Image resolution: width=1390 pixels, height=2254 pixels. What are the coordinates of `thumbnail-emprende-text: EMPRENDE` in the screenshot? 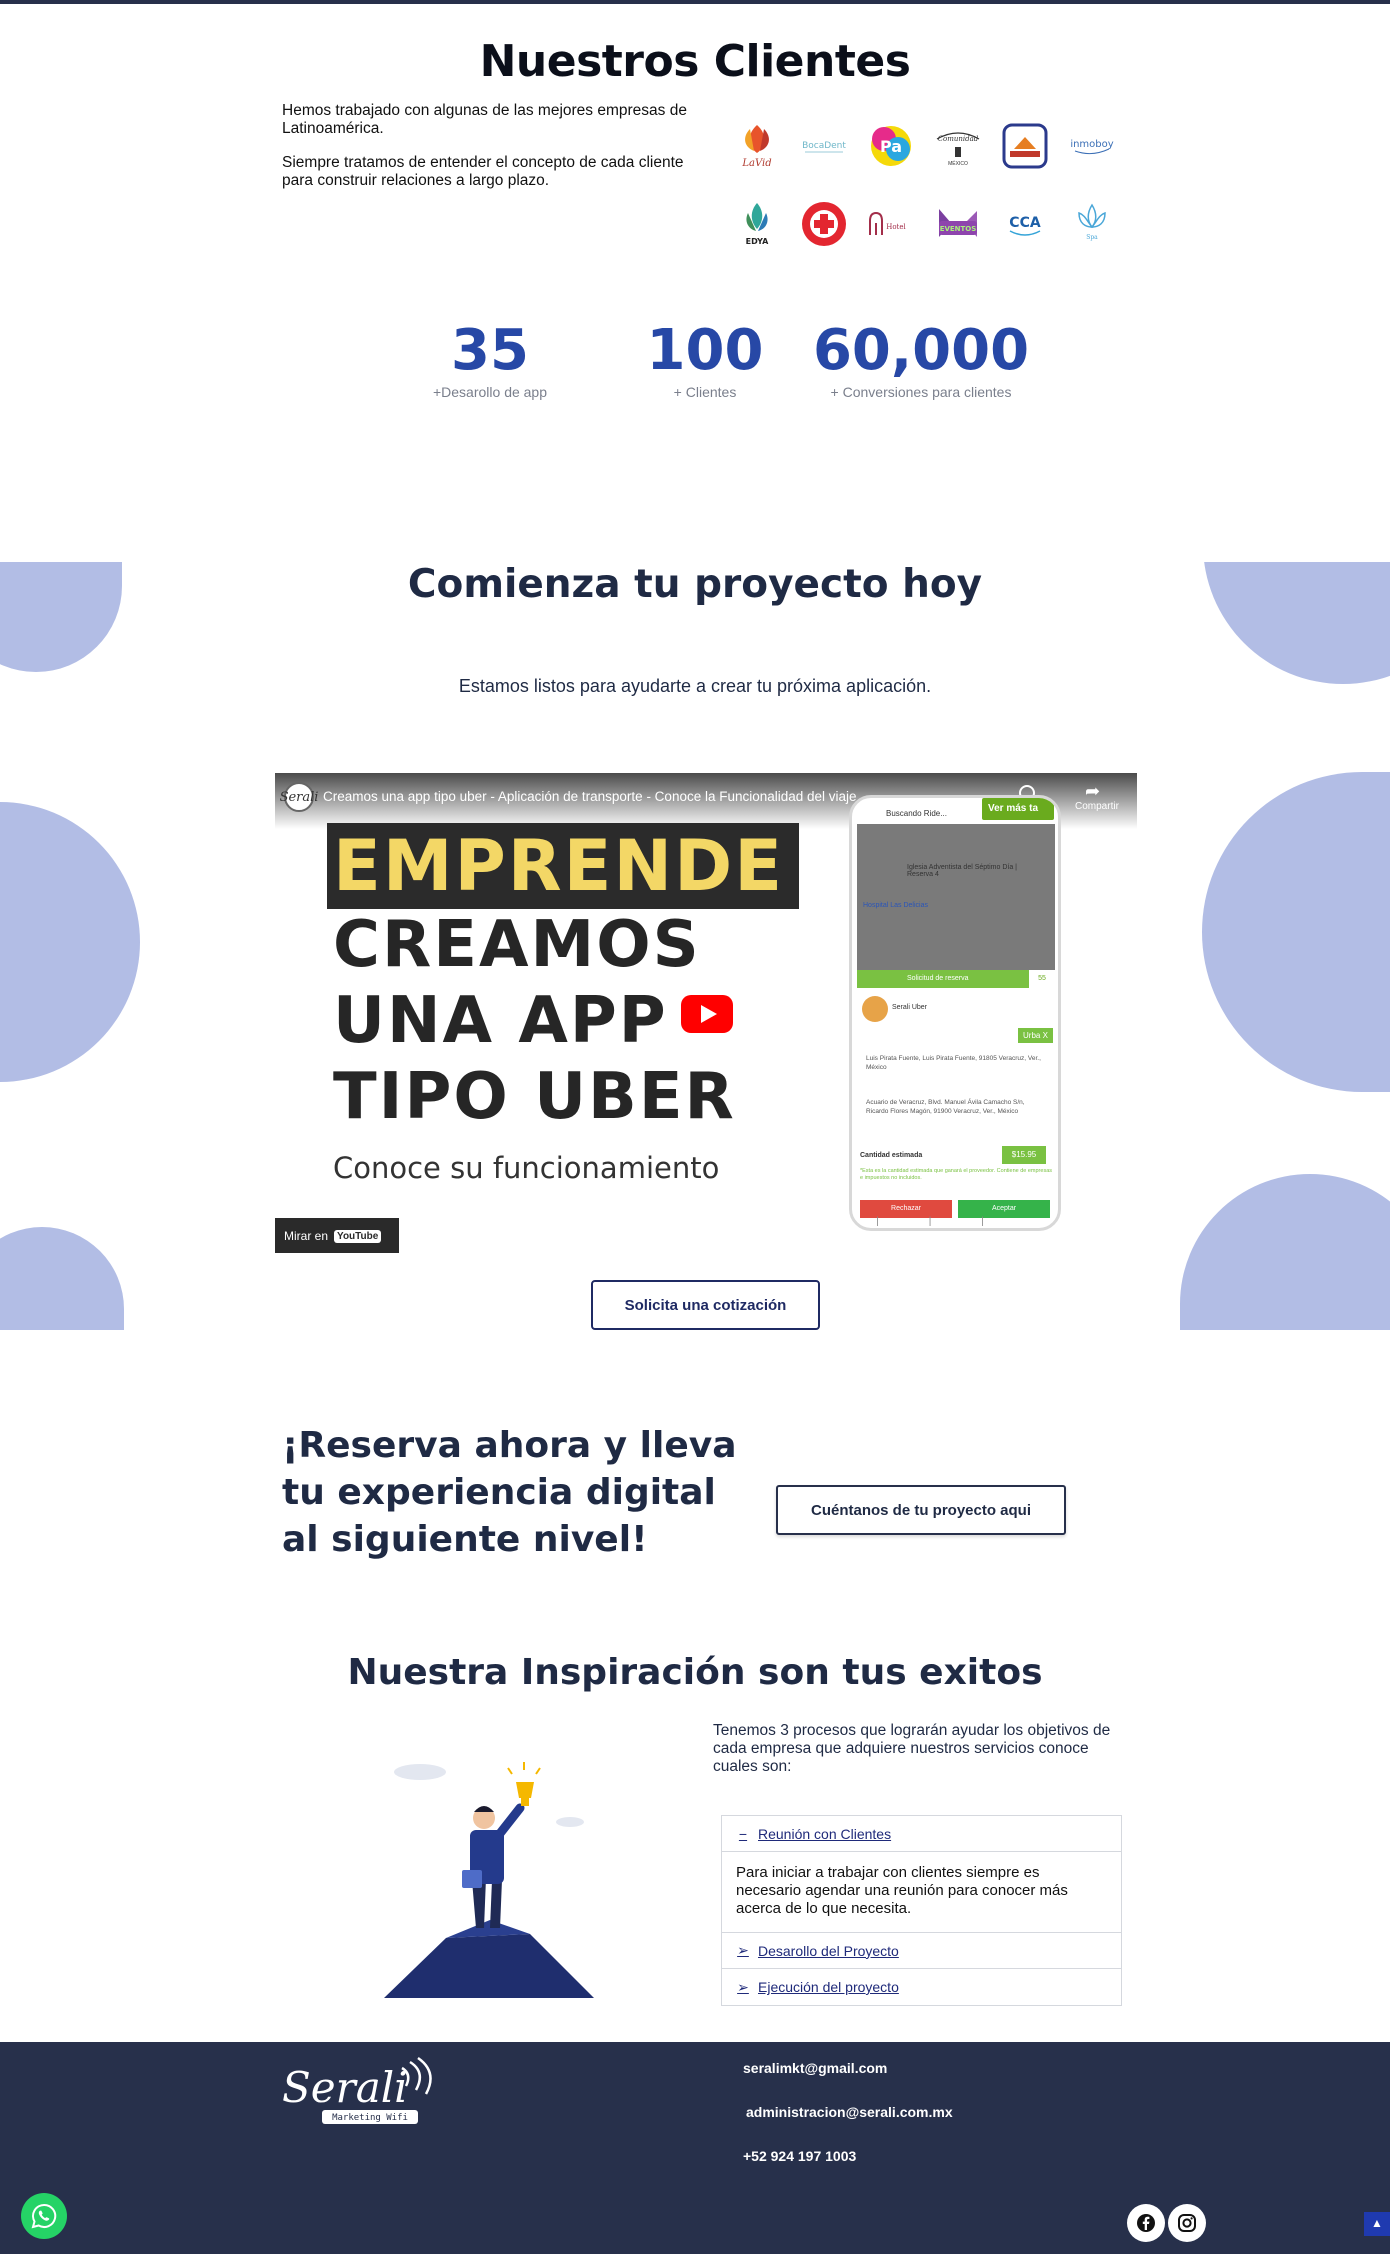 It's located at (559, 866).